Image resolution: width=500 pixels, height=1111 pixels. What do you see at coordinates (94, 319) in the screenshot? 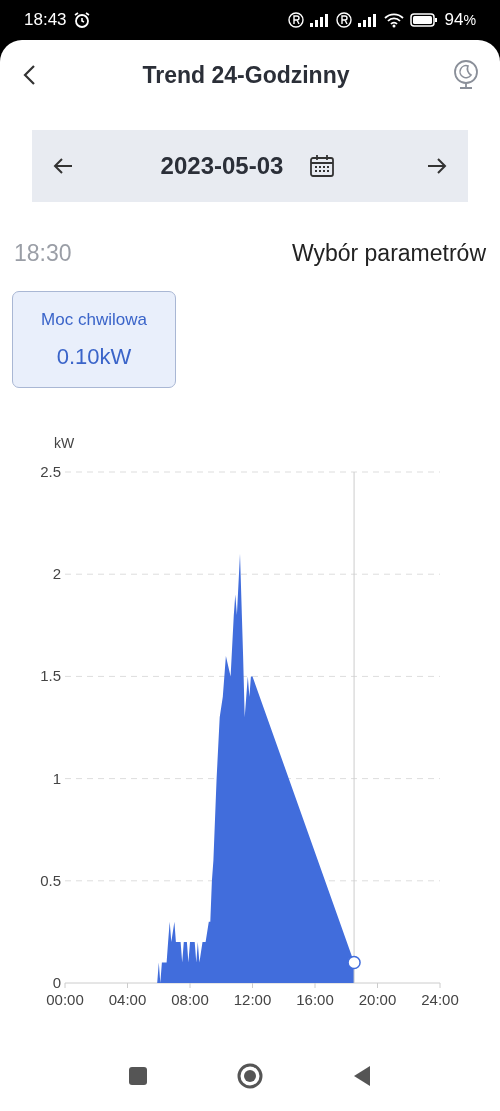
I see `metric-label: Moc chwilowa` at bounding box center [94, 319].